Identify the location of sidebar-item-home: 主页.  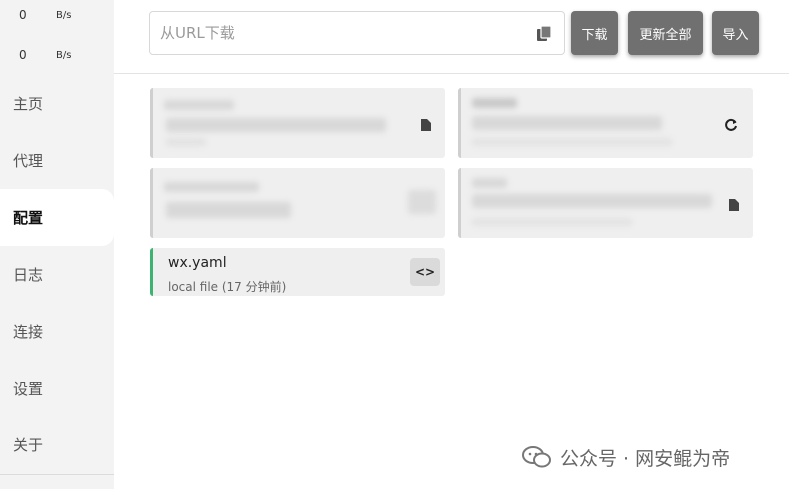
(57, 103).